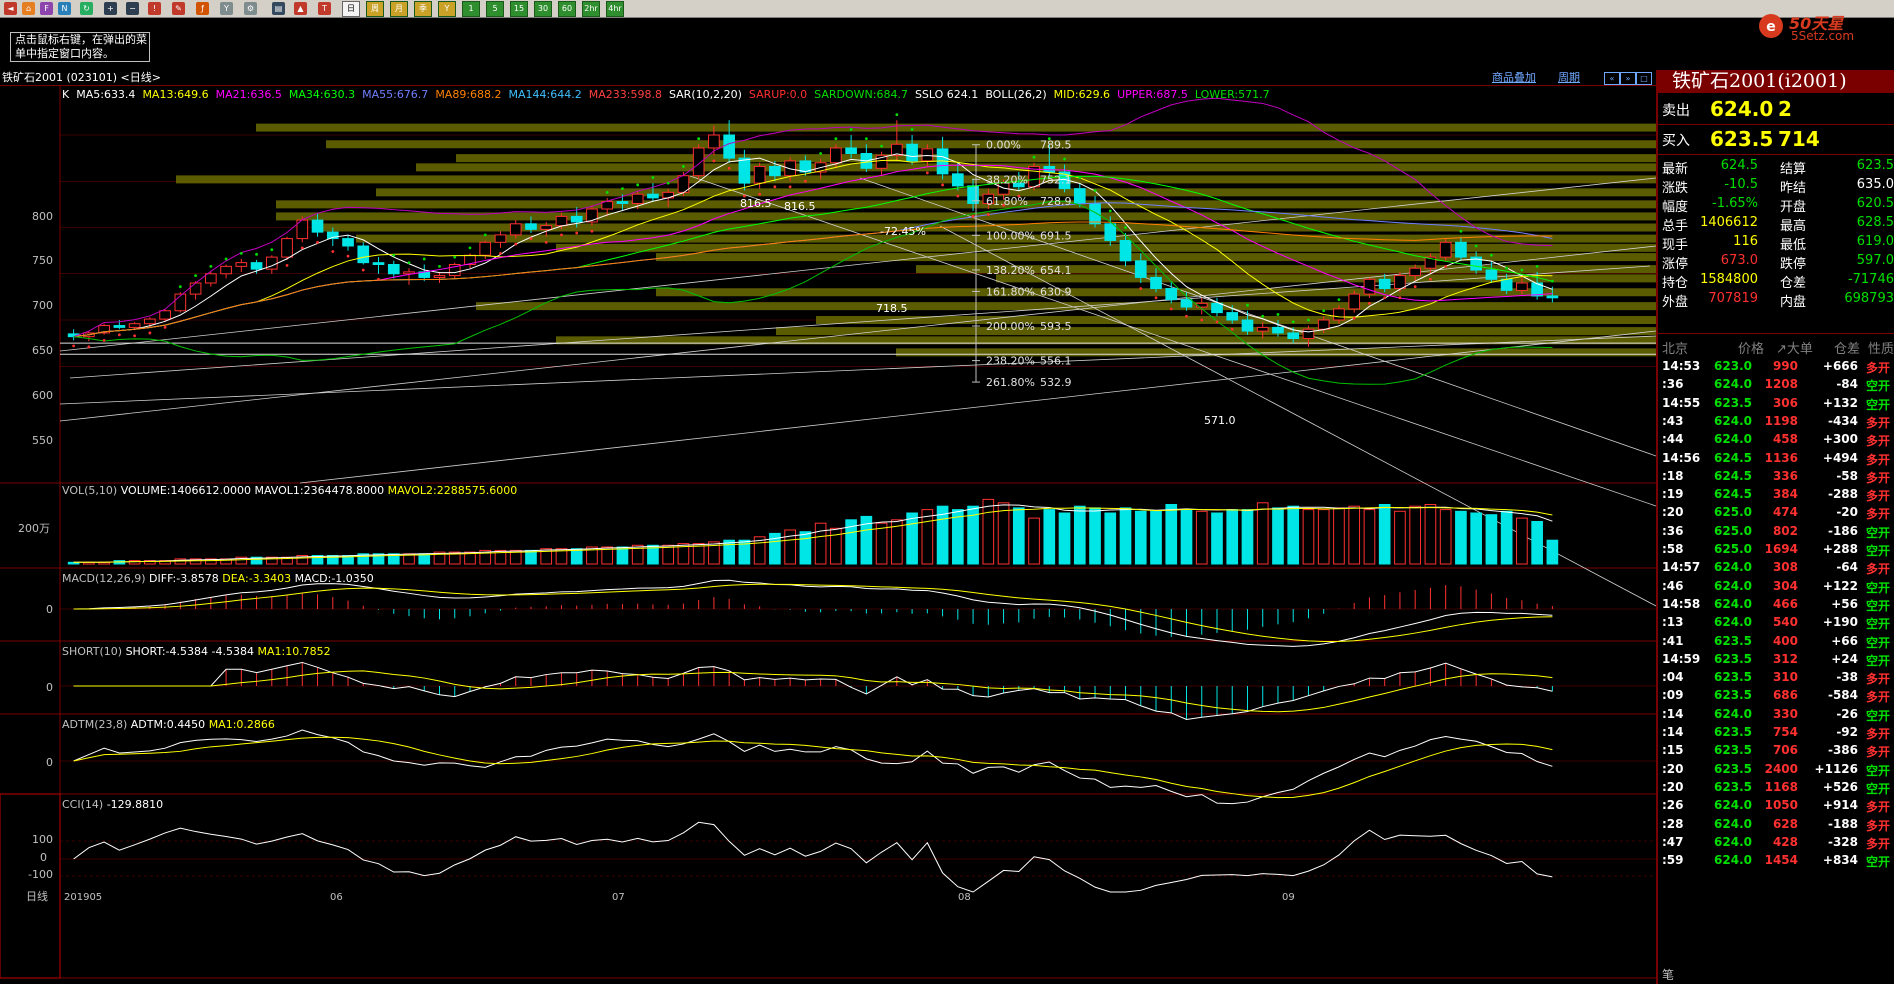  Describe the element at coordinates (1673, 494) in the screenshot. I see `tick-t: :19` at that location.